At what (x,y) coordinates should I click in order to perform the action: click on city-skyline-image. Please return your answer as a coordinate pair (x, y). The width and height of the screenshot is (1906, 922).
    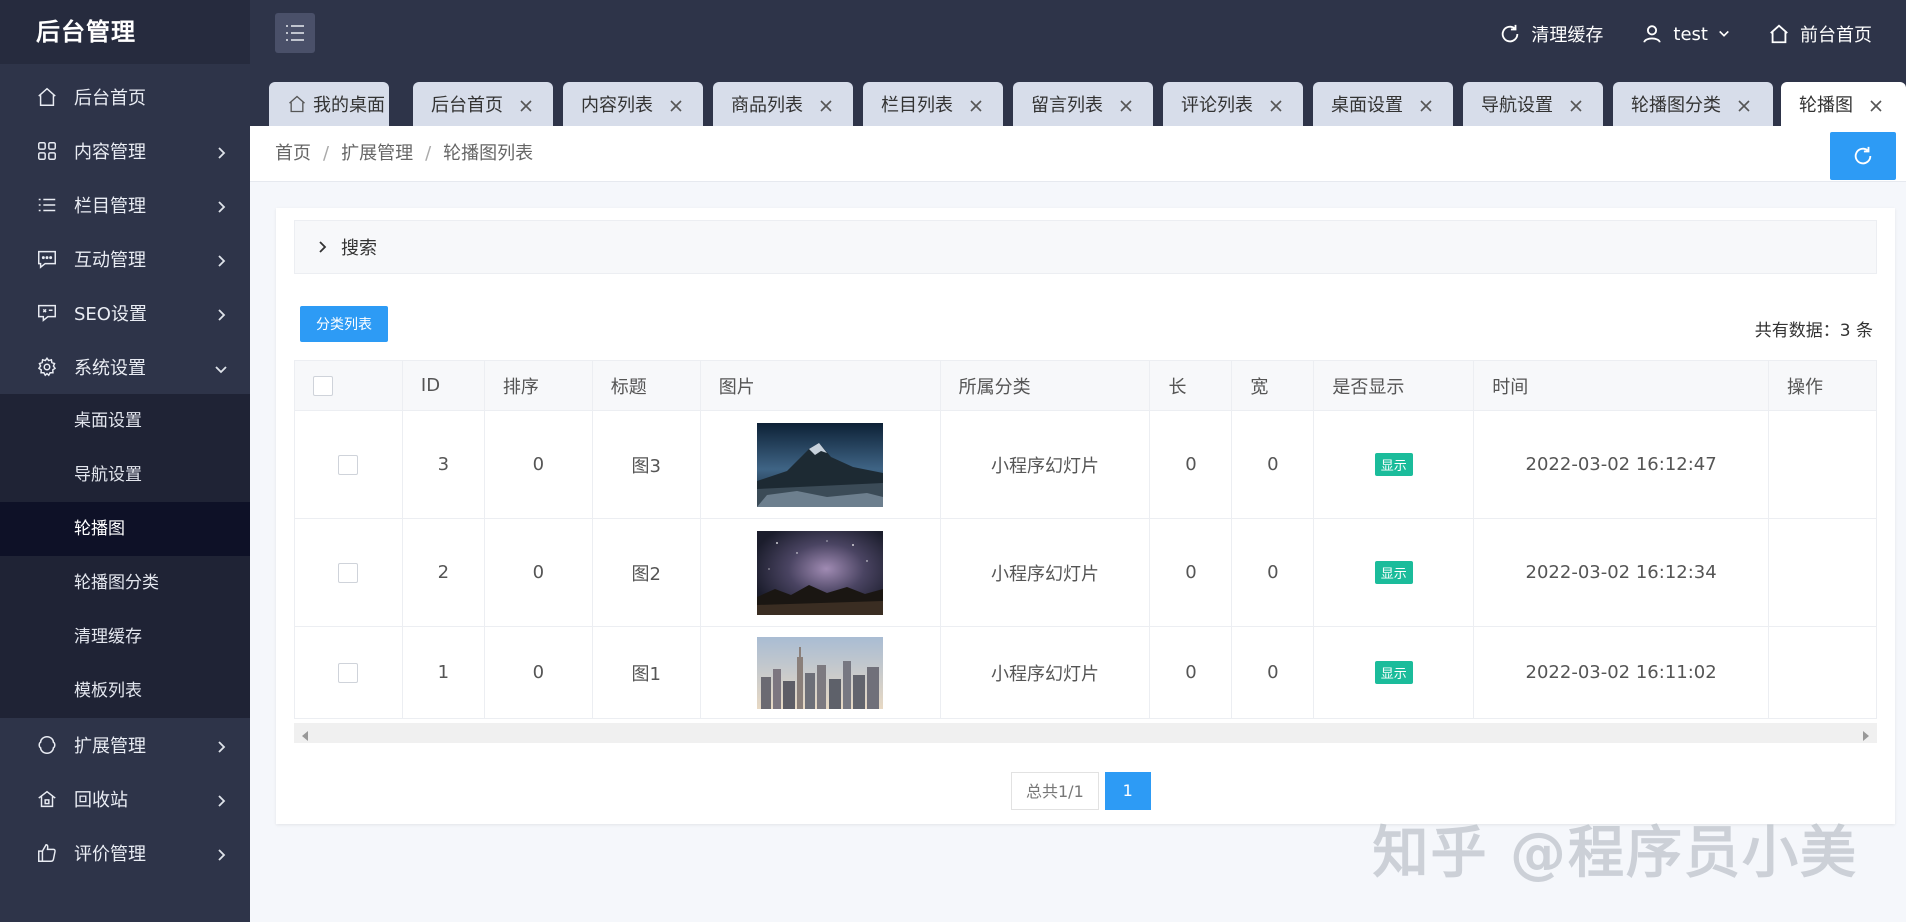
    Looking at the image, I should click on (820, 672).